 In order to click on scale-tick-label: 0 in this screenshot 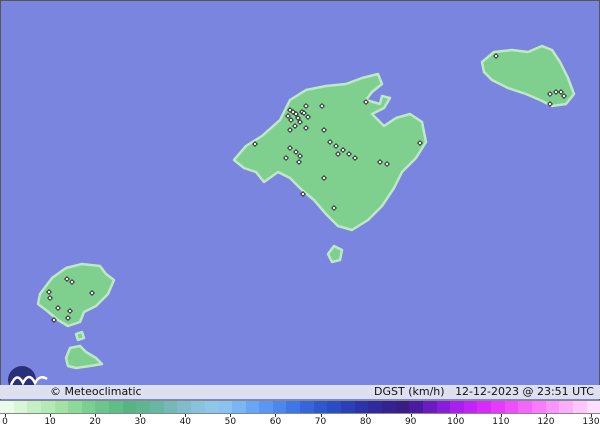, I will do `click(5, 422)`.